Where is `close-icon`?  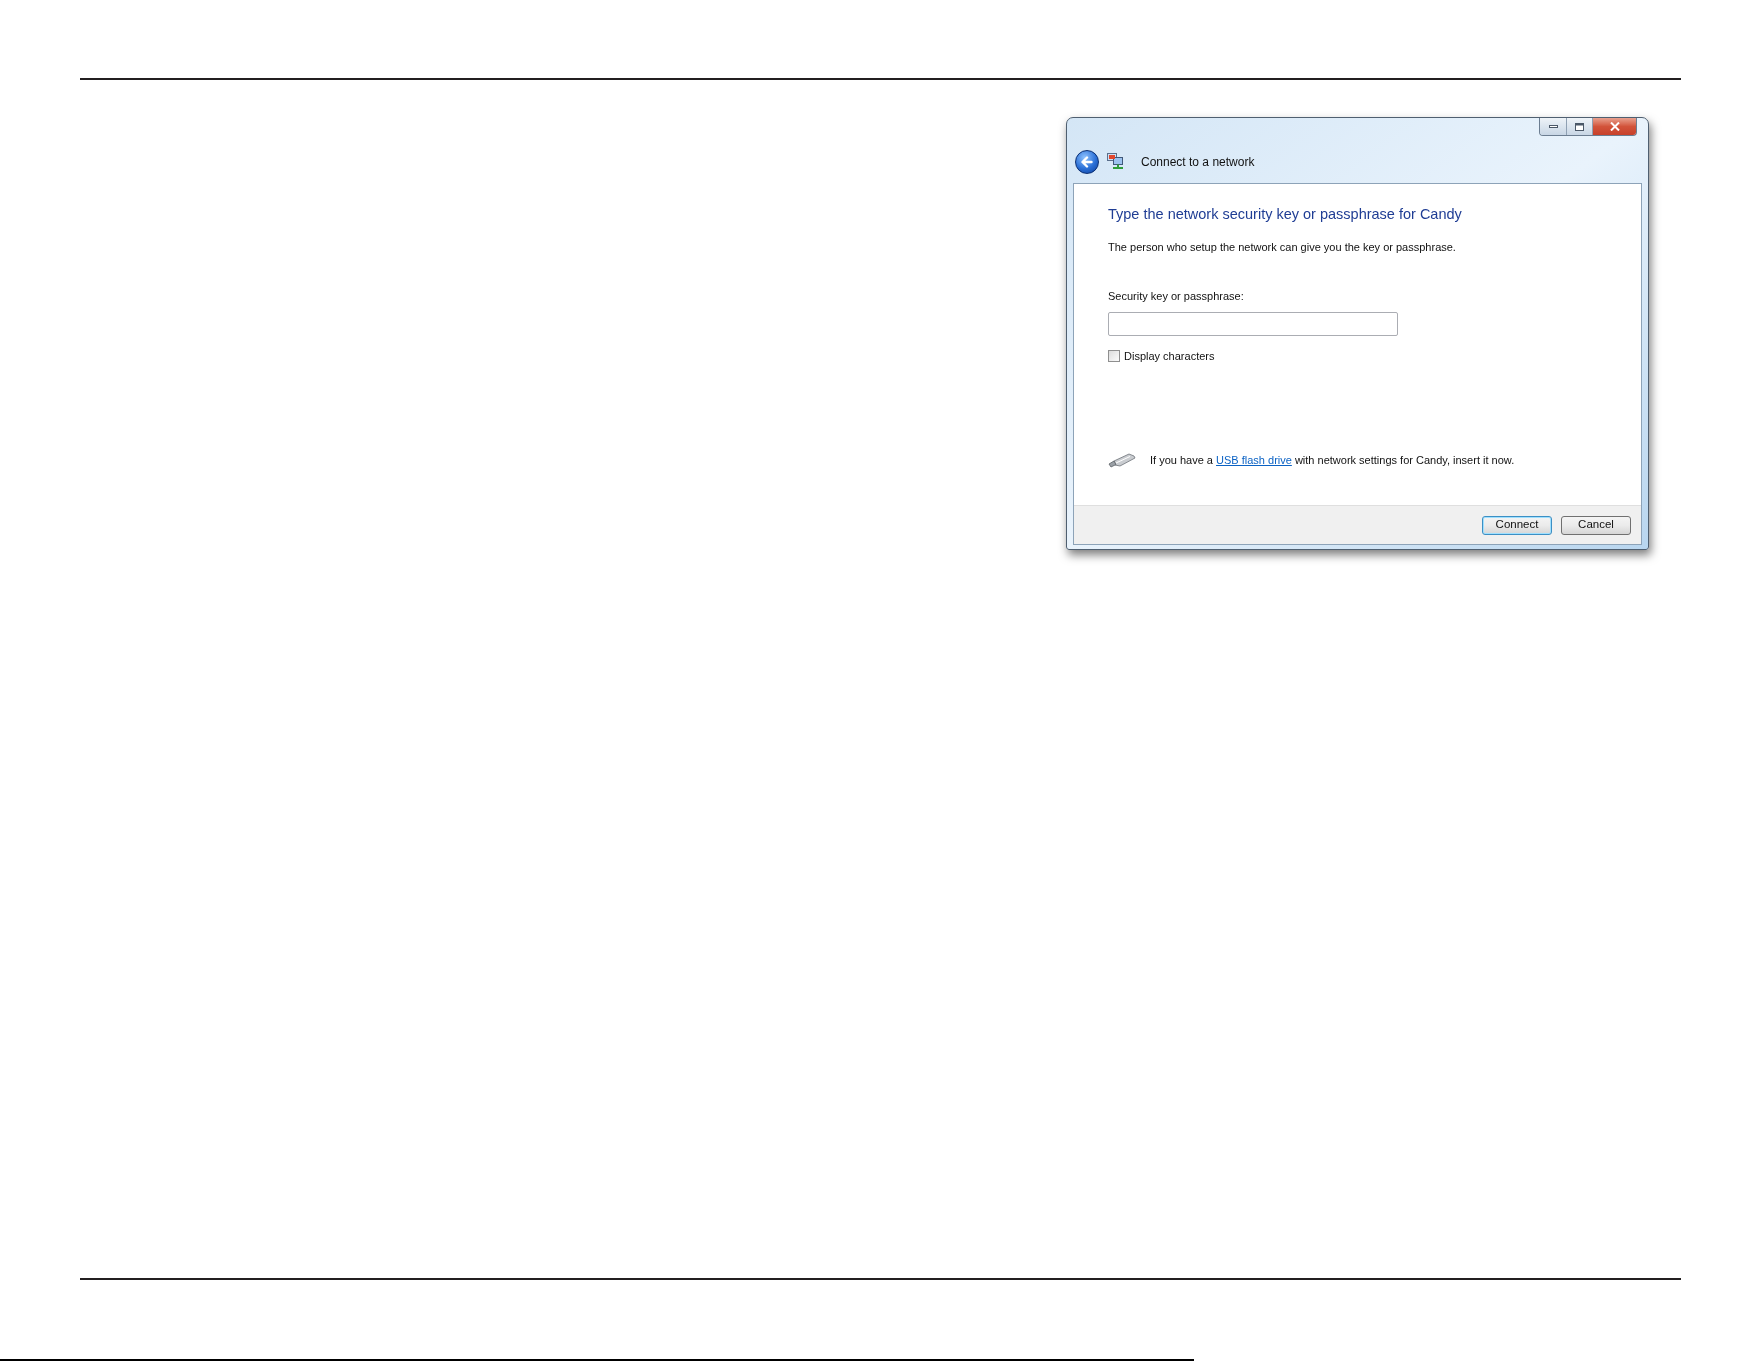
close-icon is located at coordinates (1614, 126).